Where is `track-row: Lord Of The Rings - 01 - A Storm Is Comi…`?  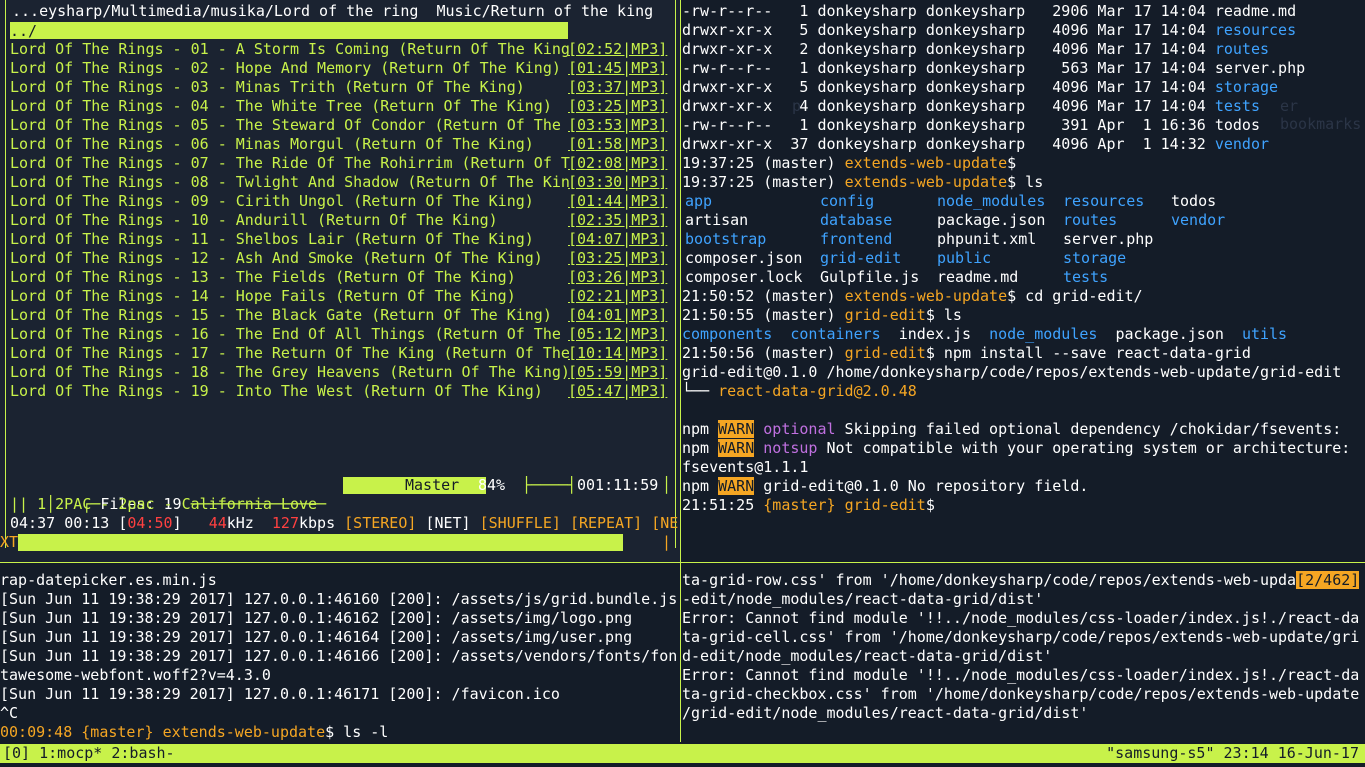
track-row: Lord Of The Rings - 01 - A Storm Is Comi… is located at coordinates (340, 49).